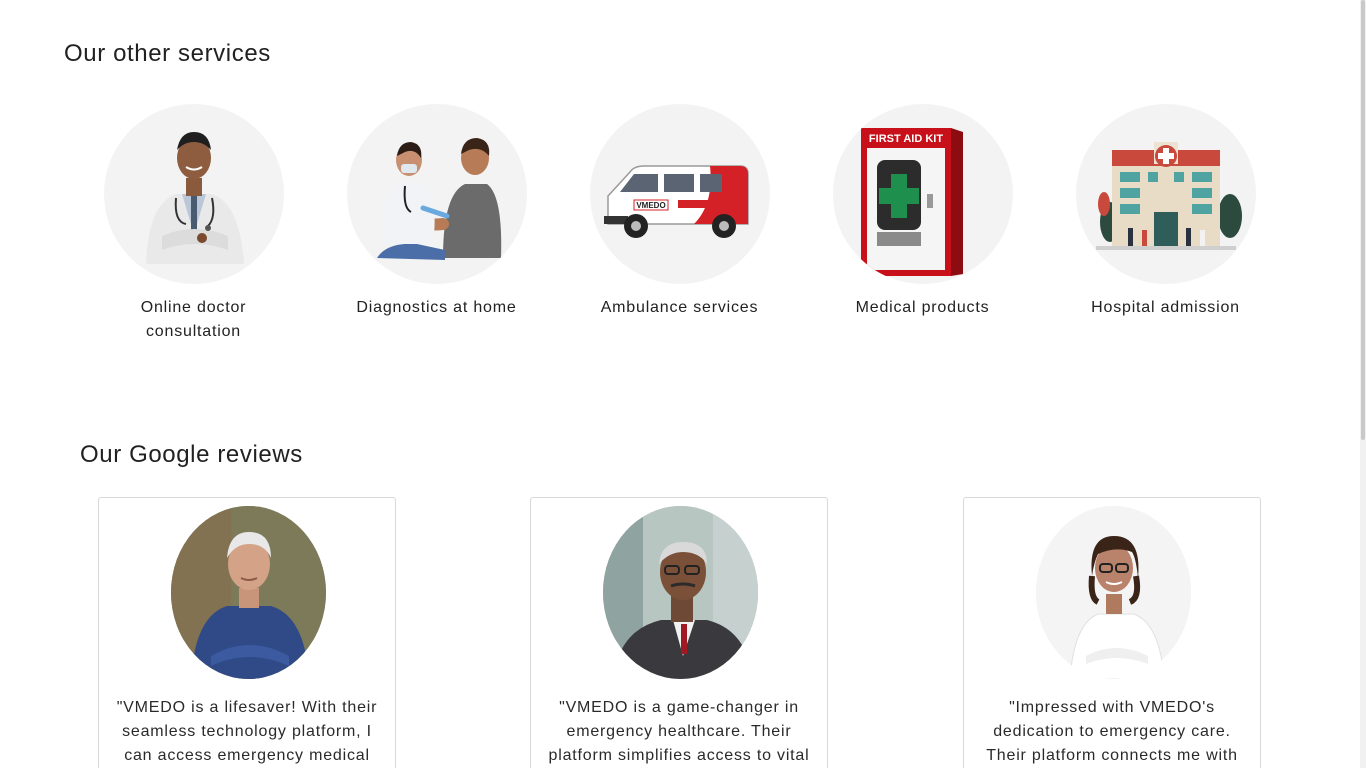 This screenshot has width=1366, height=768. I want to click on first-aid-kit-icon: FIRST AID KIT, so click(911, 202).